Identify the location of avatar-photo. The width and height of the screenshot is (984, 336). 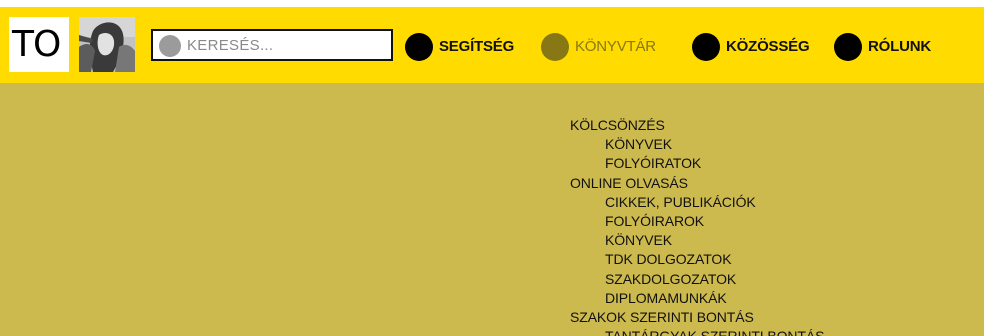
(107, 44).